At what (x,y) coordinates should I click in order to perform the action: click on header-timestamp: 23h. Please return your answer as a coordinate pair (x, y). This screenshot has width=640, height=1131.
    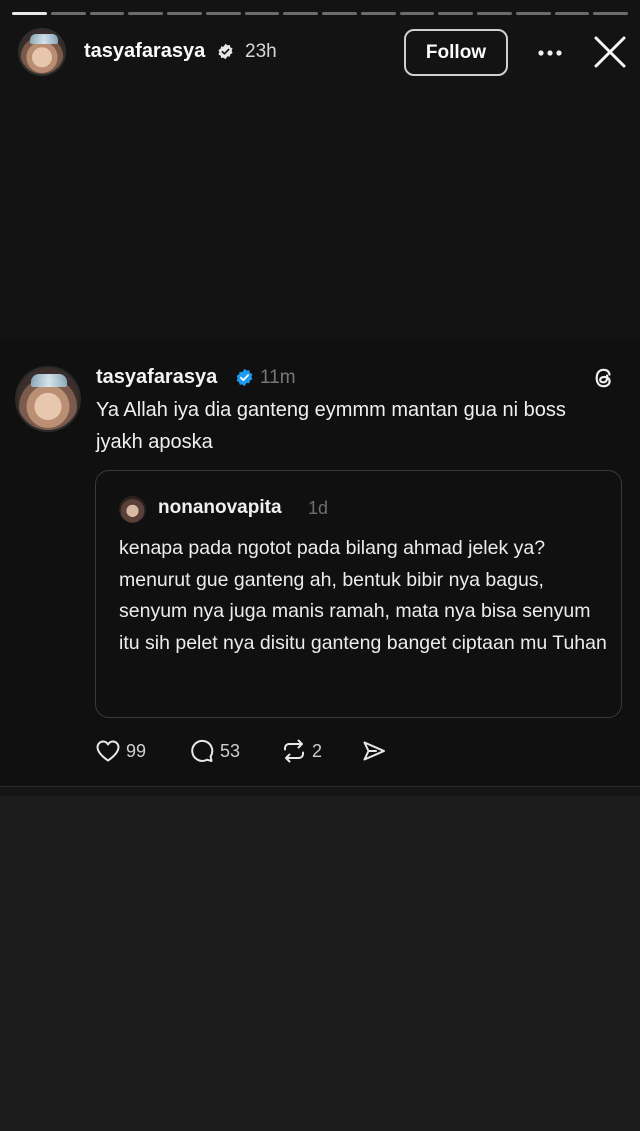
    Looking at the image, I should click on (261, 51).